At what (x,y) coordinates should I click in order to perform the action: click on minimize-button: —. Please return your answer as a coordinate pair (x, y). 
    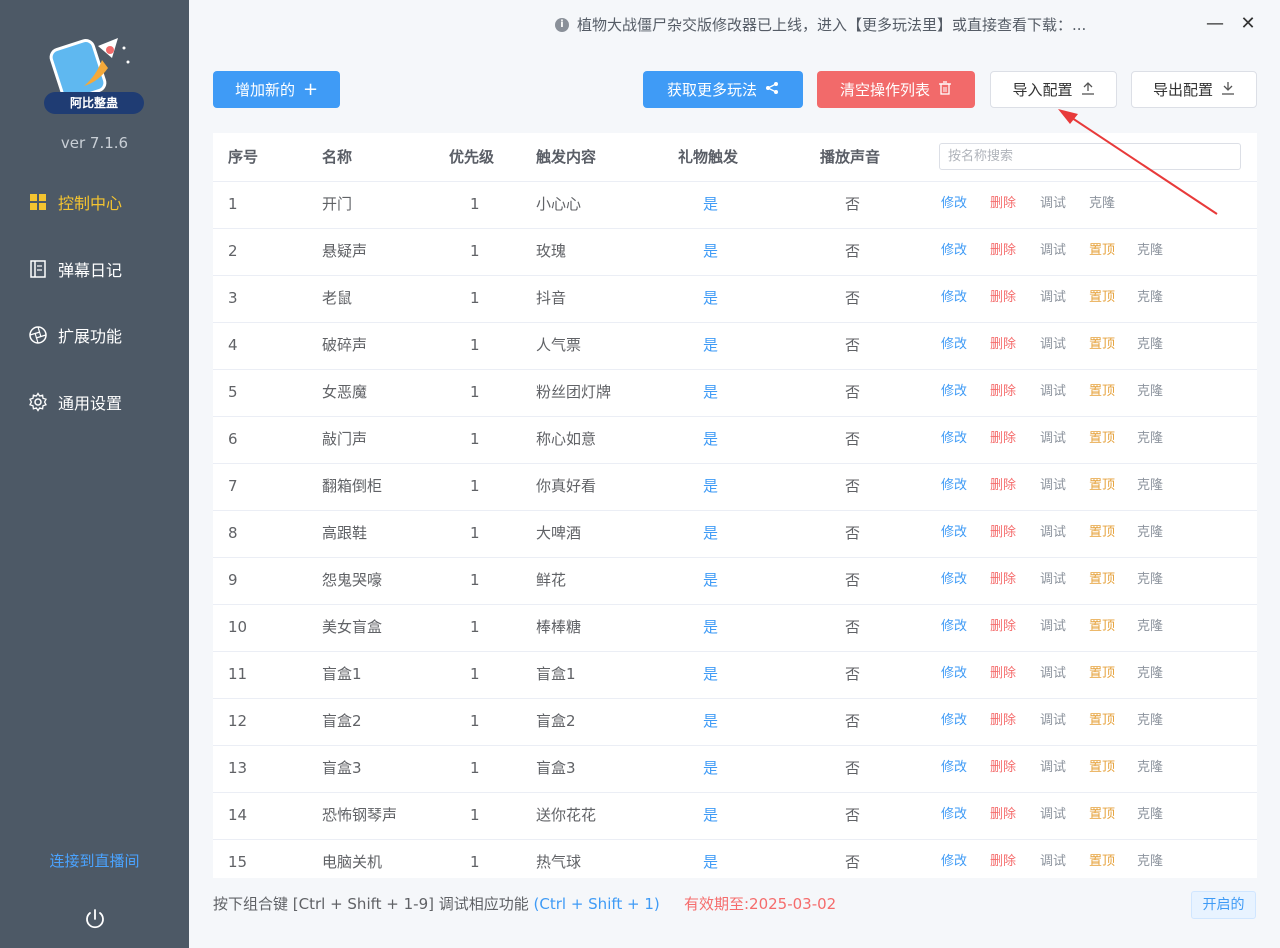
    Looking at the image, I should click on (1215, 24).